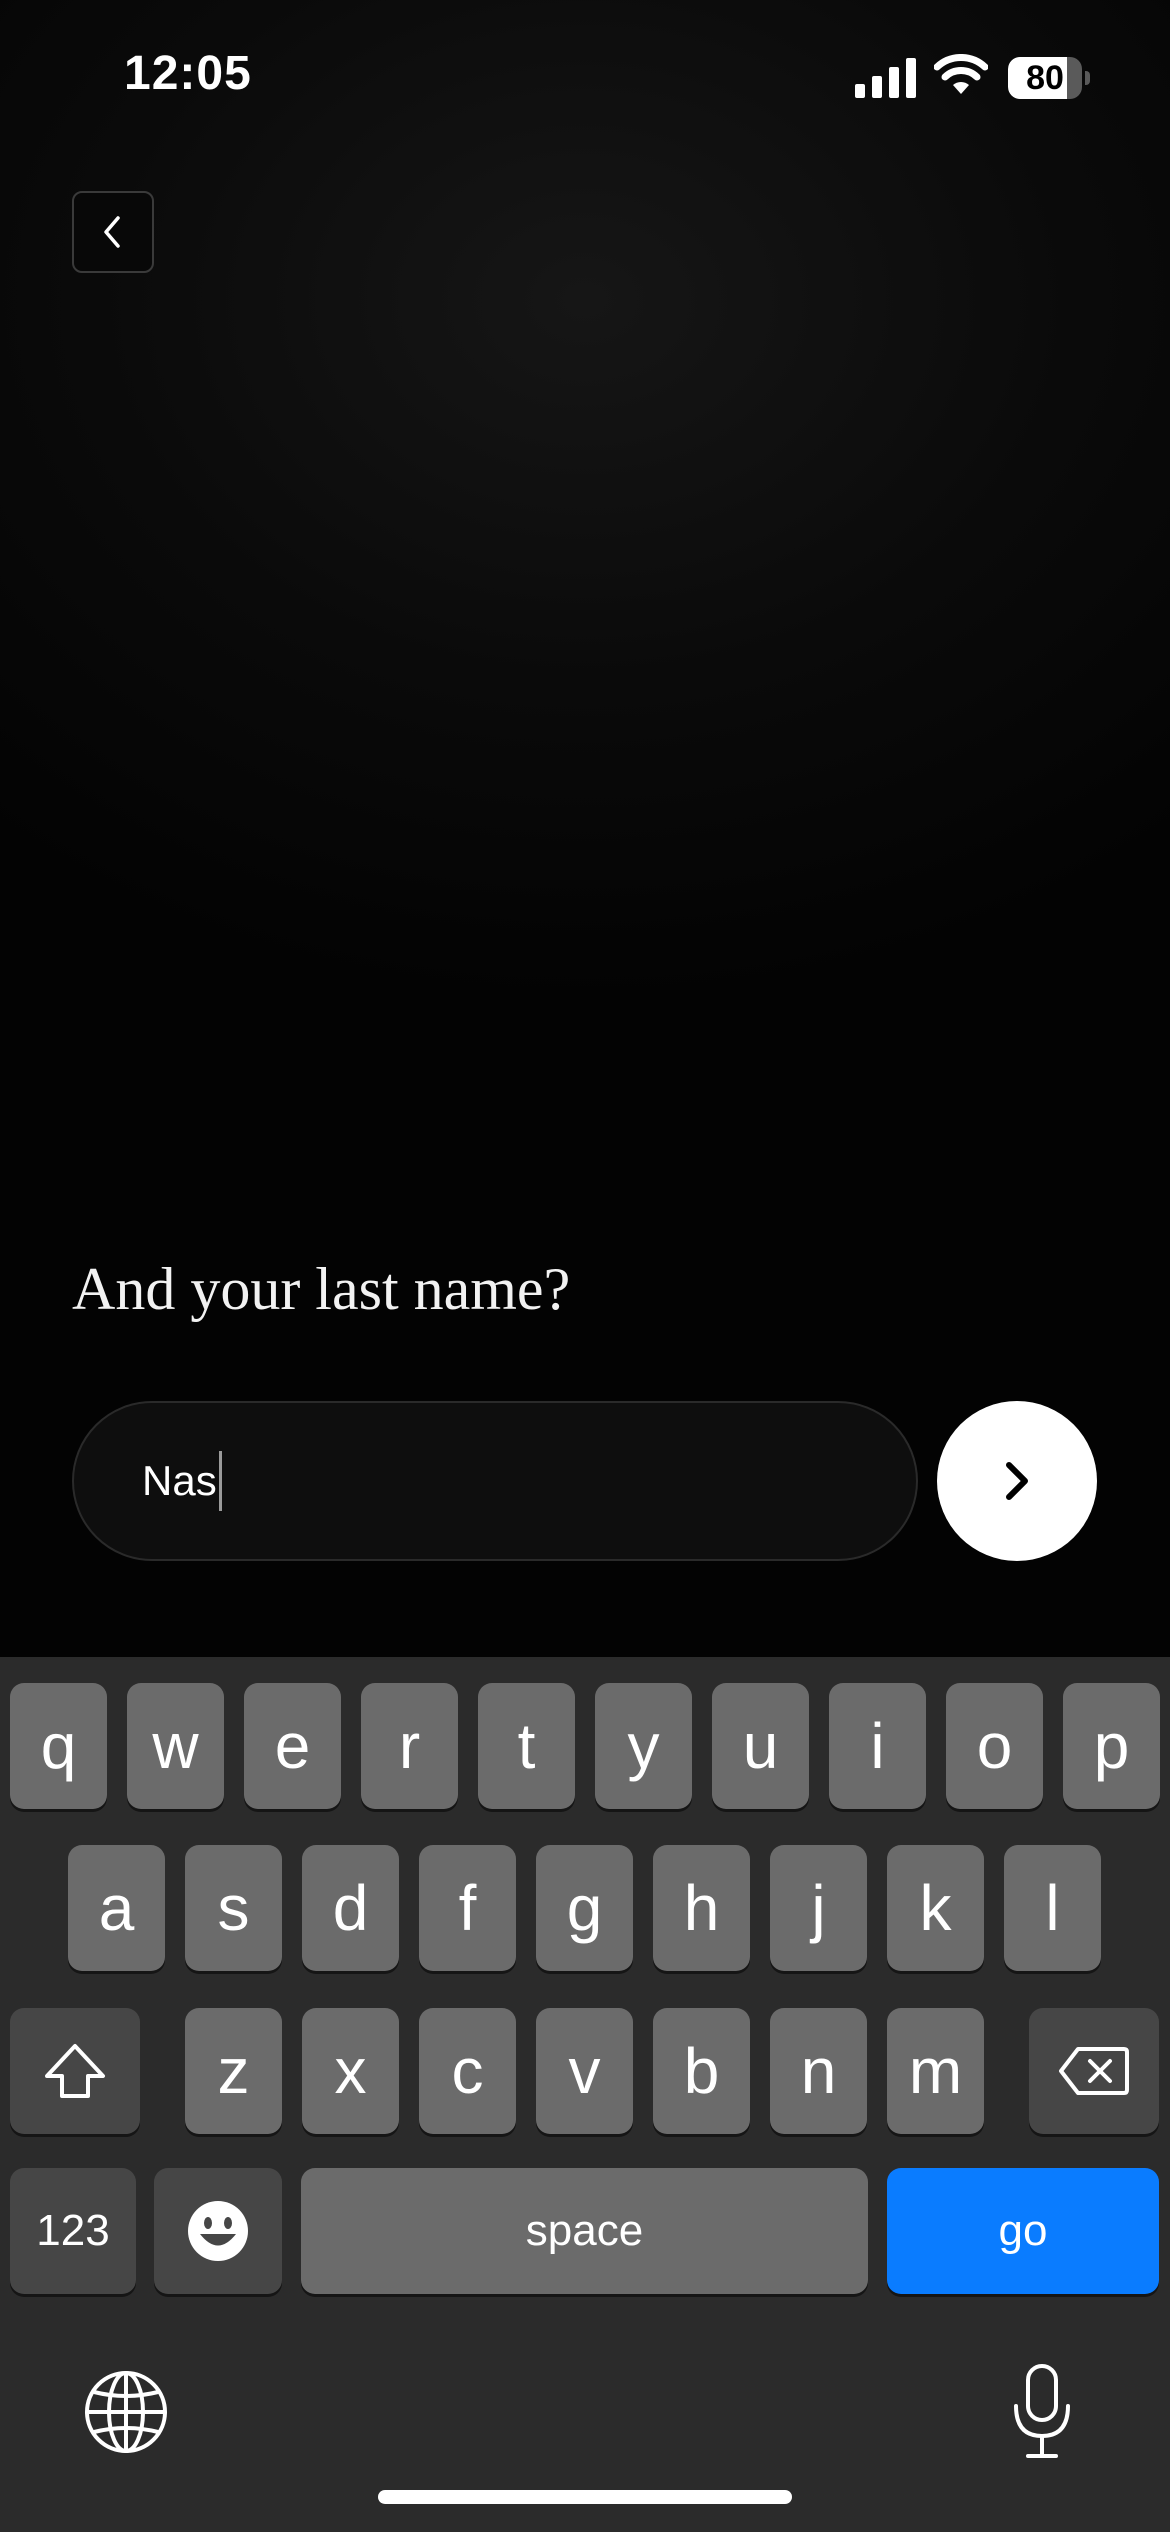  What do you see at coordinates (188, 73) in the screenshot?
I see `status-time: 12:05` at bounding box center [188, 73].